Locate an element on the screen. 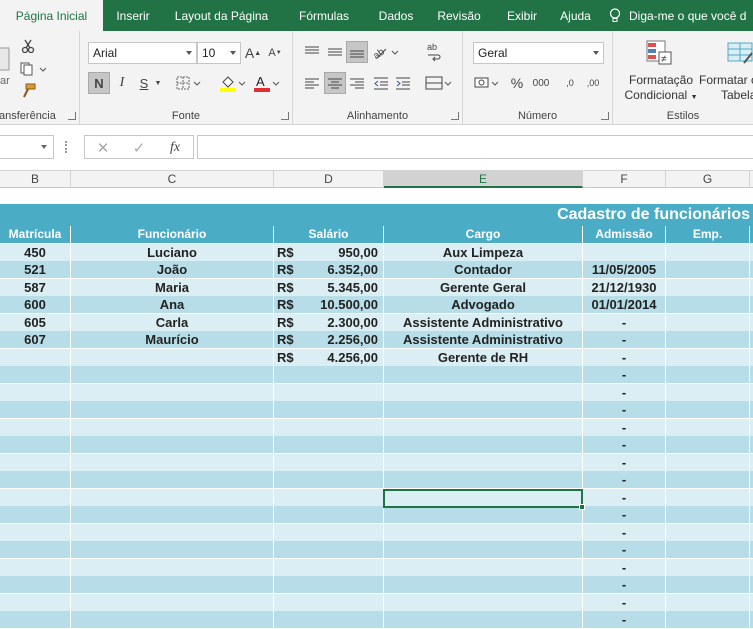 The width and height of the screenshot is (753, 629). sheet-title-row: Cadastro de funcionários is located at coordinates (376, 215).